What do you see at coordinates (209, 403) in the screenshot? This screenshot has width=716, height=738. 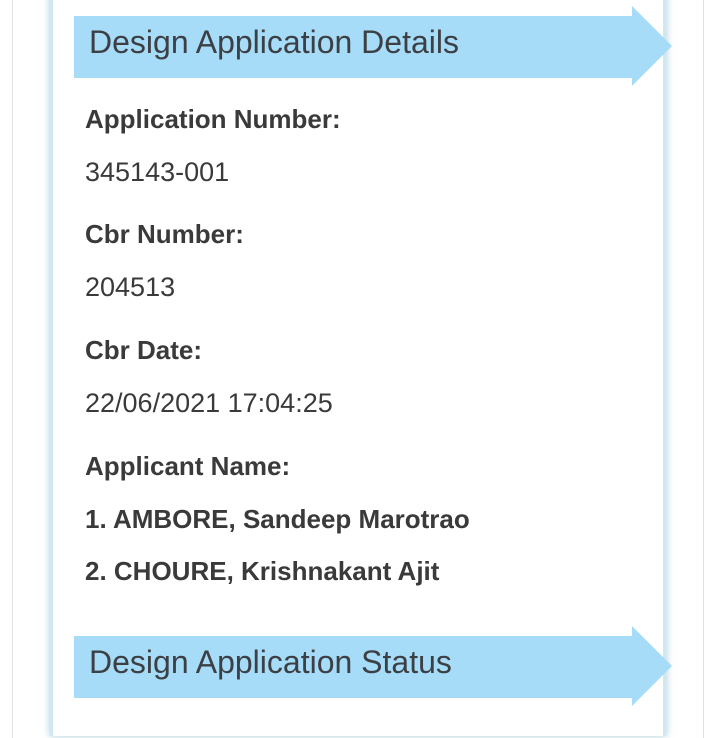 I see `cbr-date-value: 22/06/2021 17:04:25` at bounding box center [209, 403].